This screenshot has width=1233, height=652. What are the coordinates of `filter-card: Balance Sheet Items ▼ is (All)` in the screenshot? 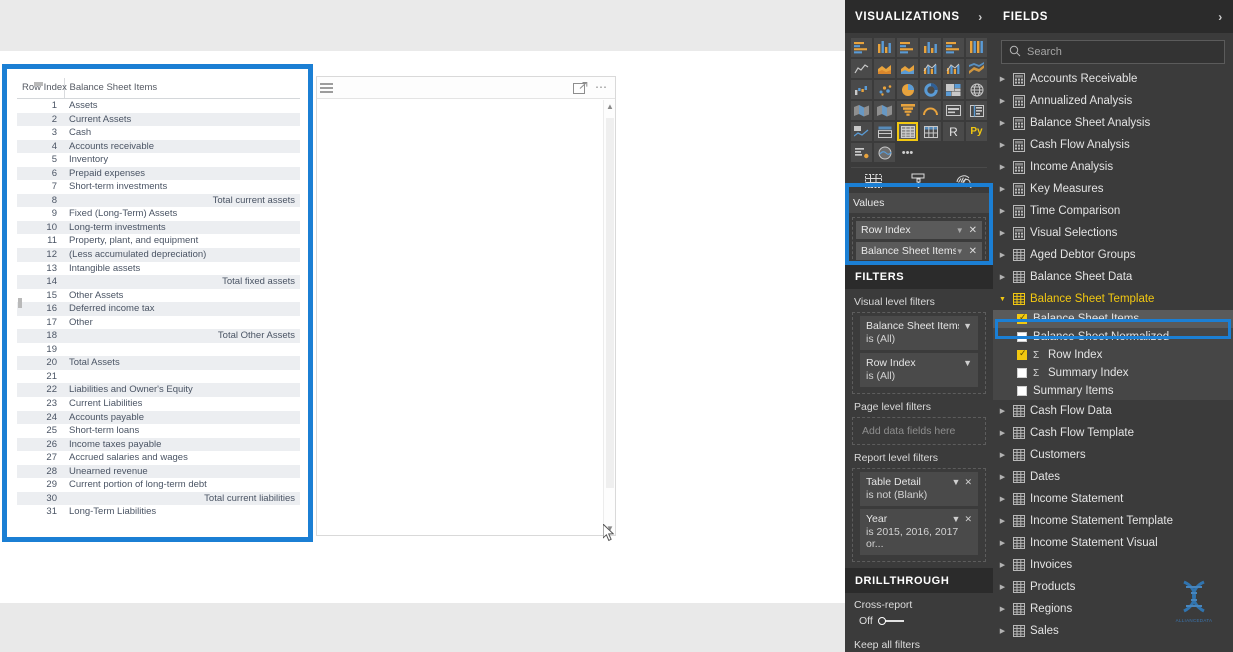 It's located at (919, 333).